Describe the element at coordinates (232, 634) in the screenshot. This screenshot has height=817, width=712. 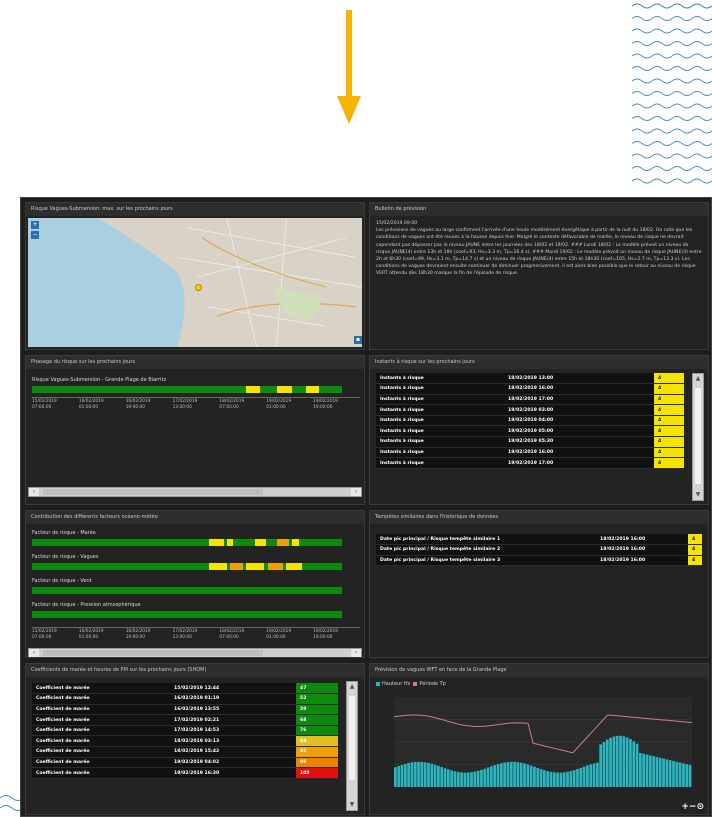
I see `tick-label: 18/02/2019 07:00:00` at that location.